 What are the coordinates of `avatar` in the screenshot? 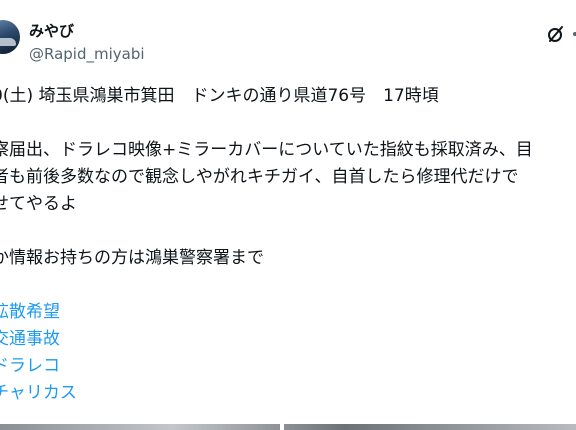 It's located at (10, 37).